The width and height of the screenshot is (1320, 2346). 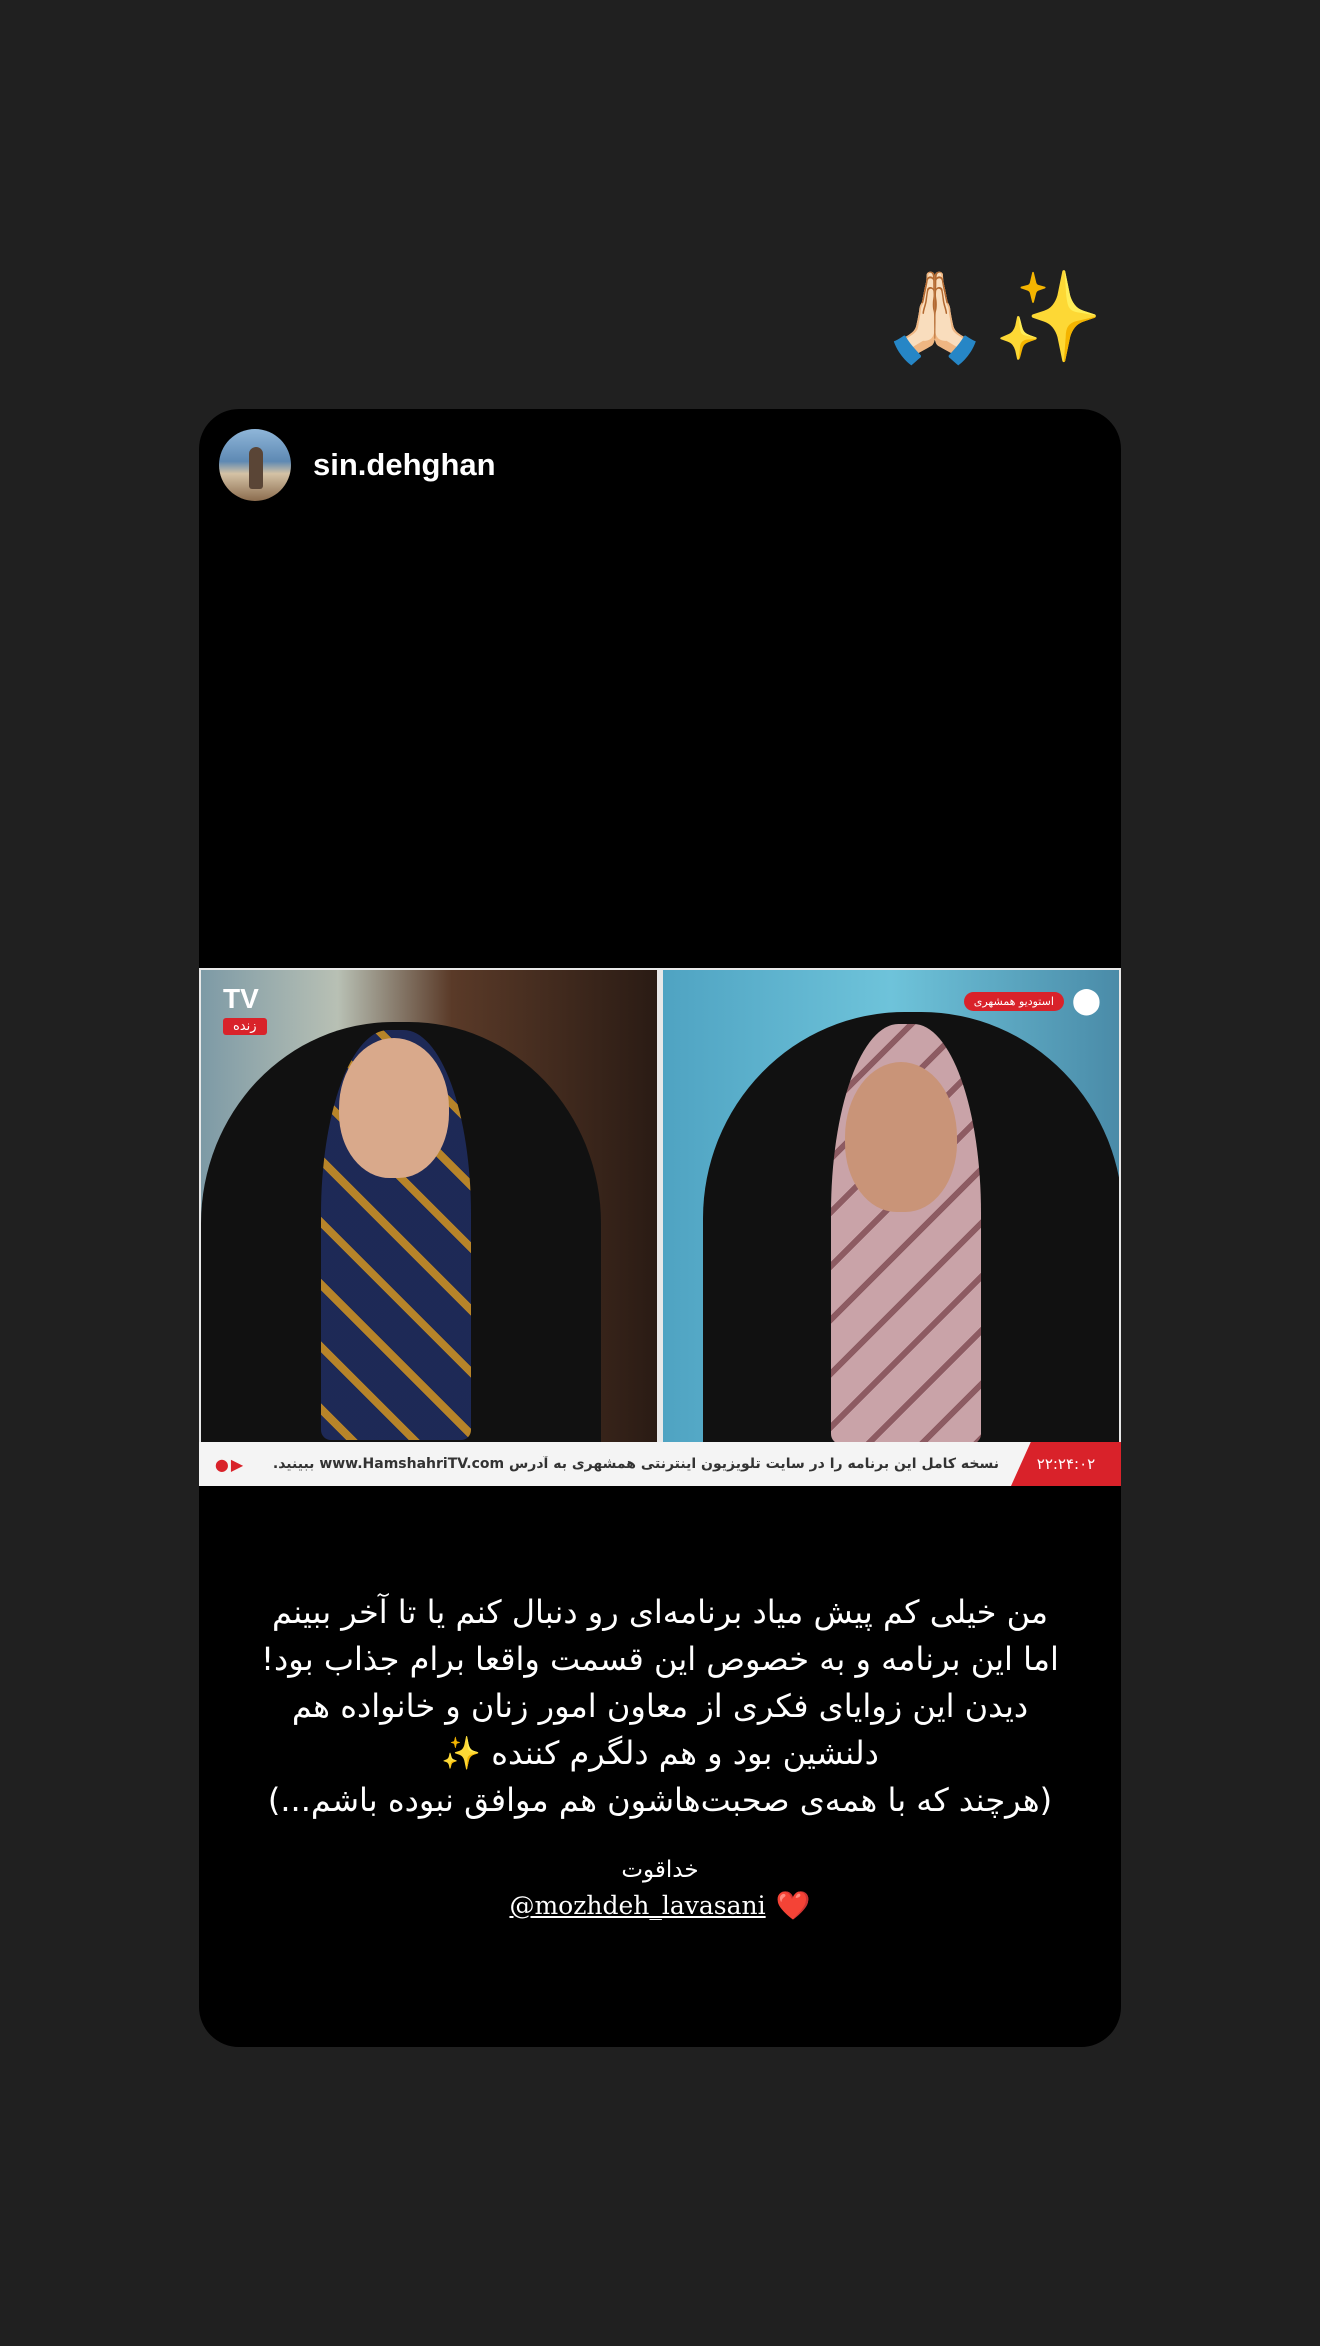 I want to click on heart-icon: ❤️, so click(x=793, y=1905).